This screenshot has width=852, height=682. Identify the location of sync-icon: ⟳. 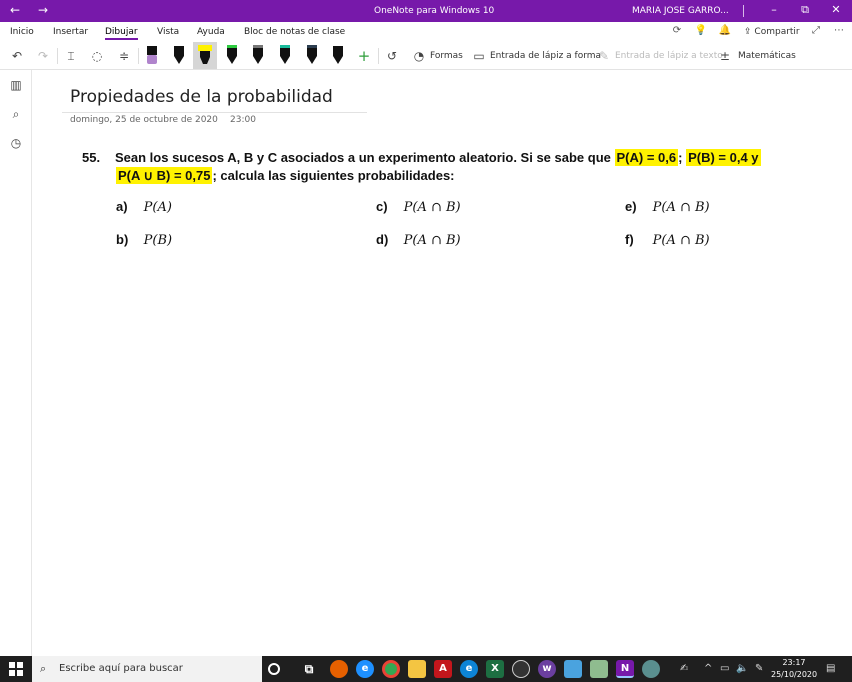
(677, 32).